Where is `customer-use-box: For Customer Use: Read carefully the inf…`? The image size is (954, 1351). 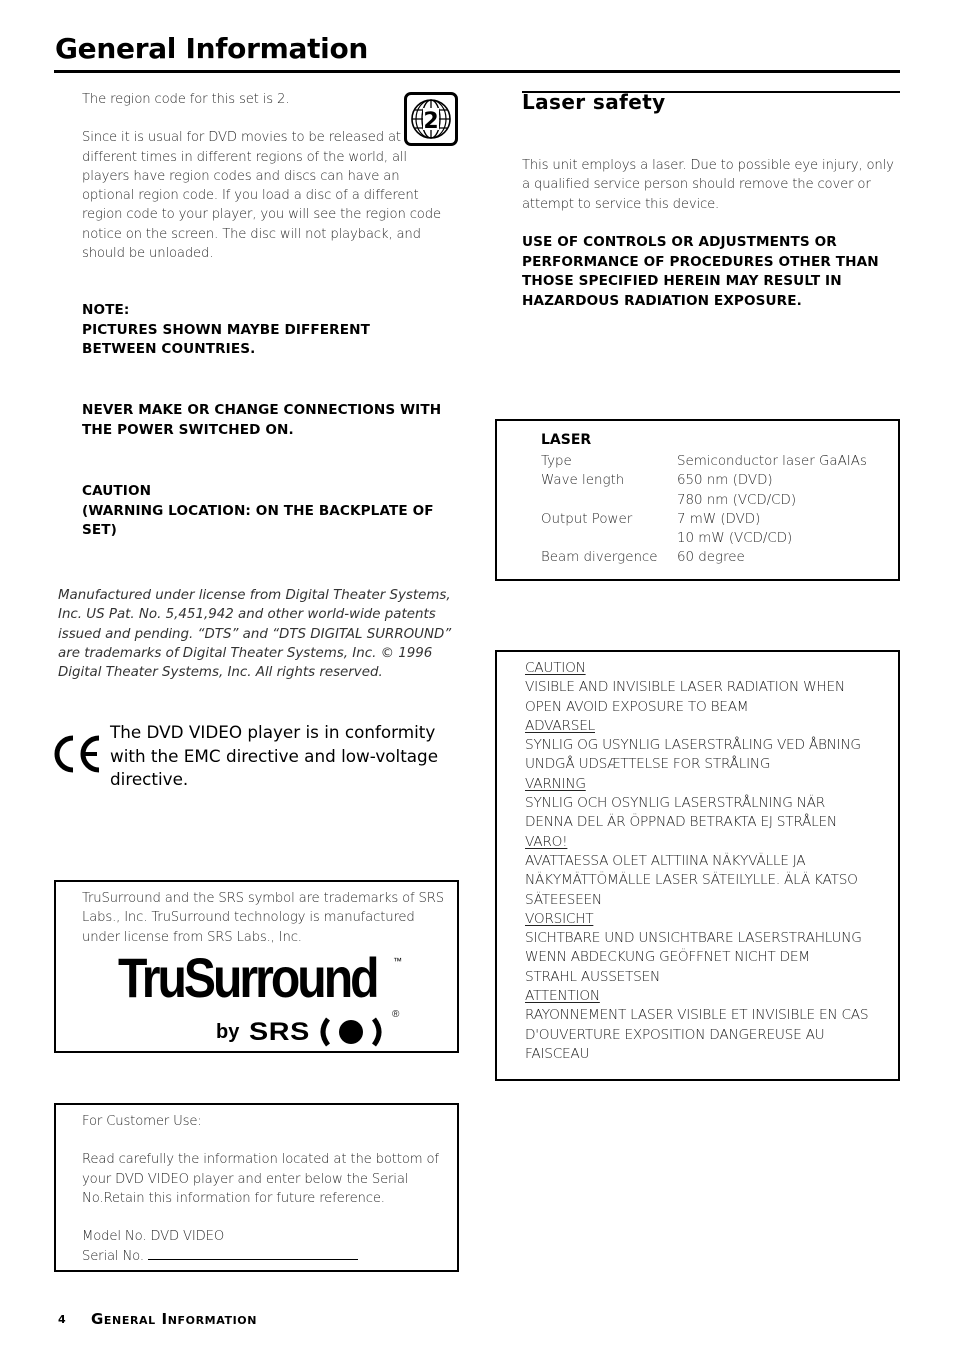
customer-use-box: For Customer Use: Read carefully the inf… is located at coordinates (256, 1187).